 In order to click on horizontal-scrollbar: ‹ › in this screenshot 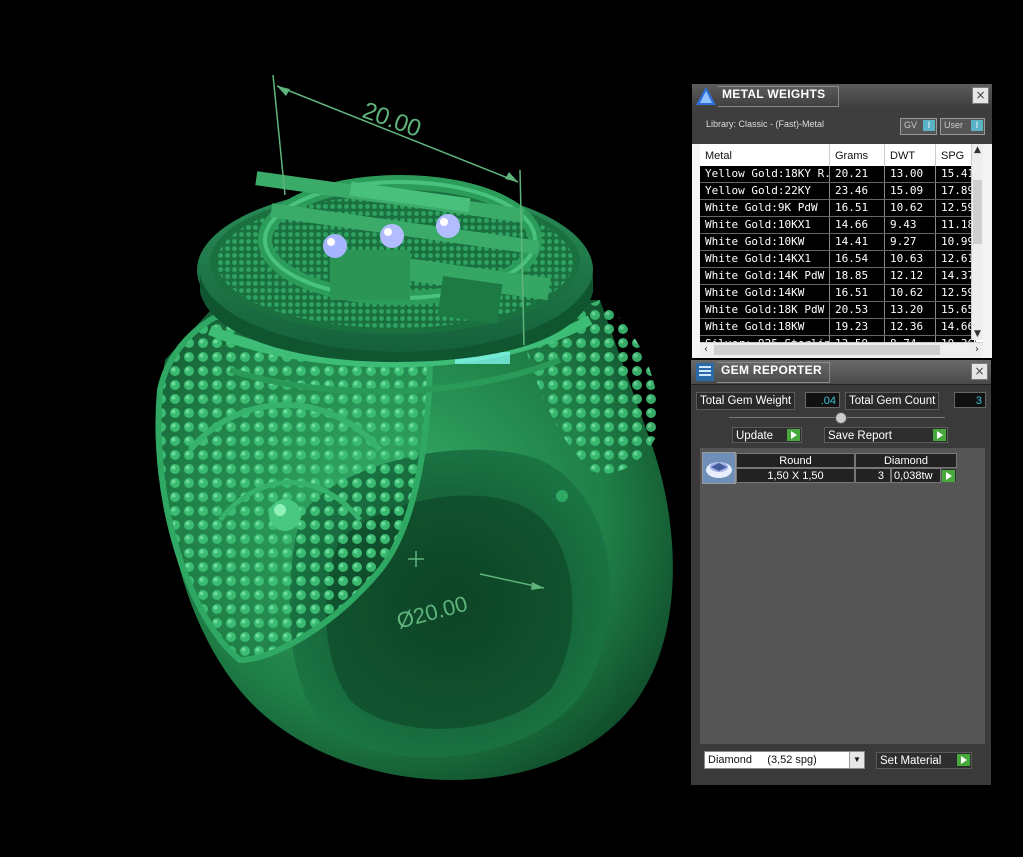, I will do `click(841, 349)`.